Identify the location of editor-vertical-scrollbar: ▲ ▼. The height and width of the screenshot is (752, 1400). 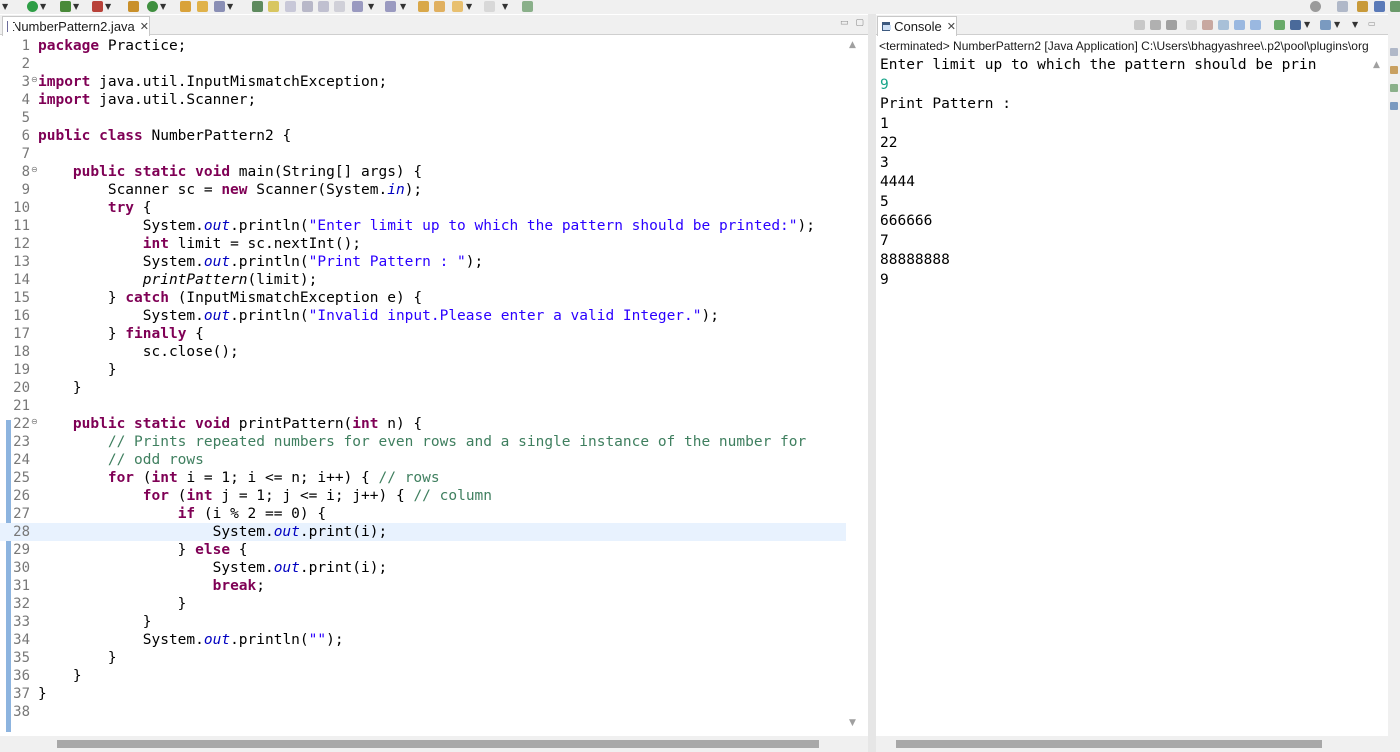
(854, 386).